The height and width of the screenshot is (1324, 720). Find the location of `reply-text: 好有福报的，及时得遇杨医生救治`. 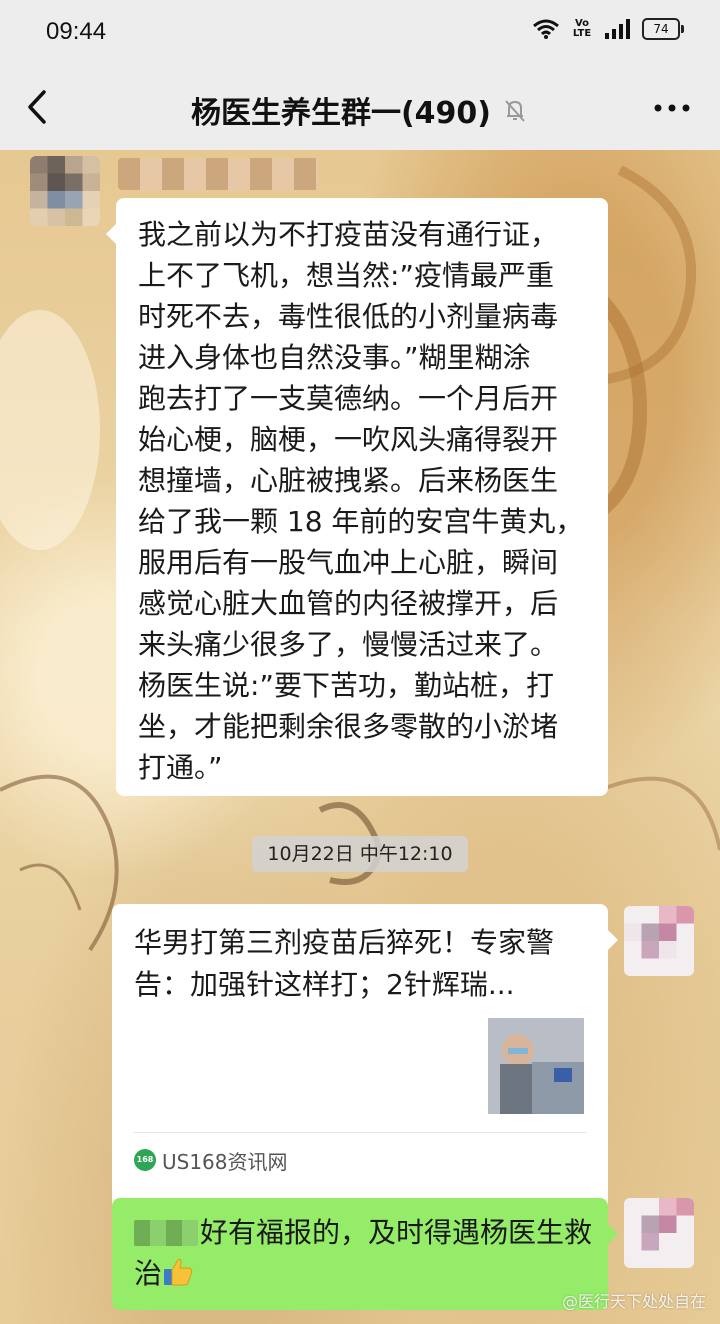

reply-text: 好有福报的，及时得遇杨医生救治 is located at coordinates (363, 1253).